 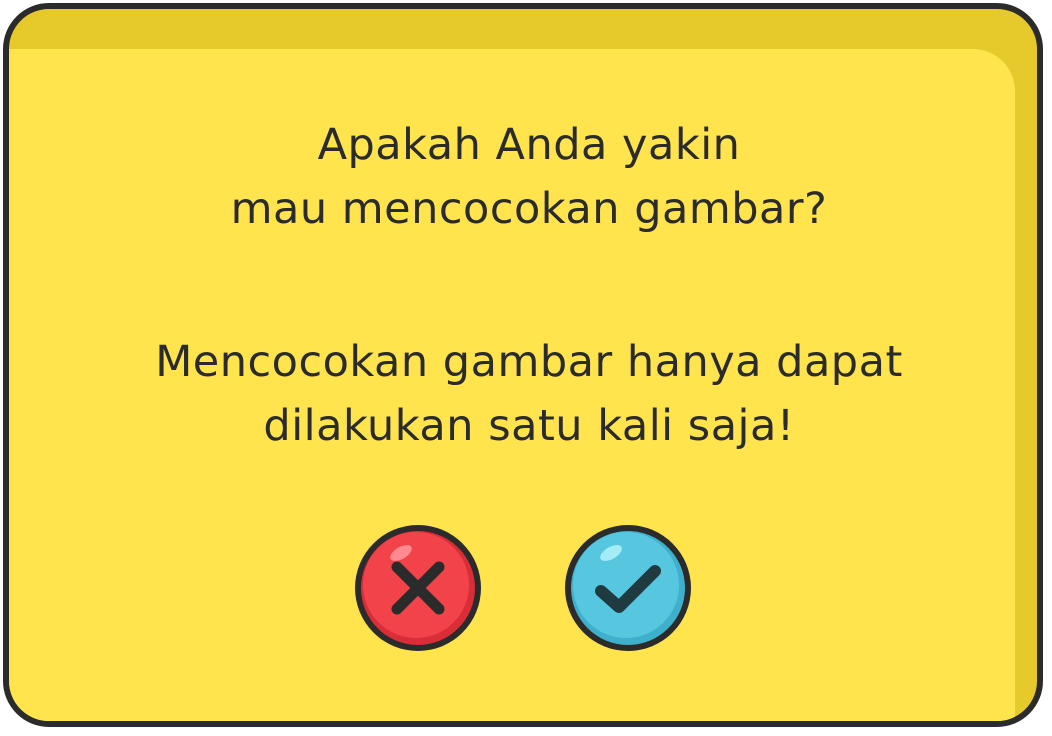 What do you see at coordinates (529, 209) in the screenshot?
I see `question-line-2: mau mencocokan gambar?` at bounding box center [529, 209].